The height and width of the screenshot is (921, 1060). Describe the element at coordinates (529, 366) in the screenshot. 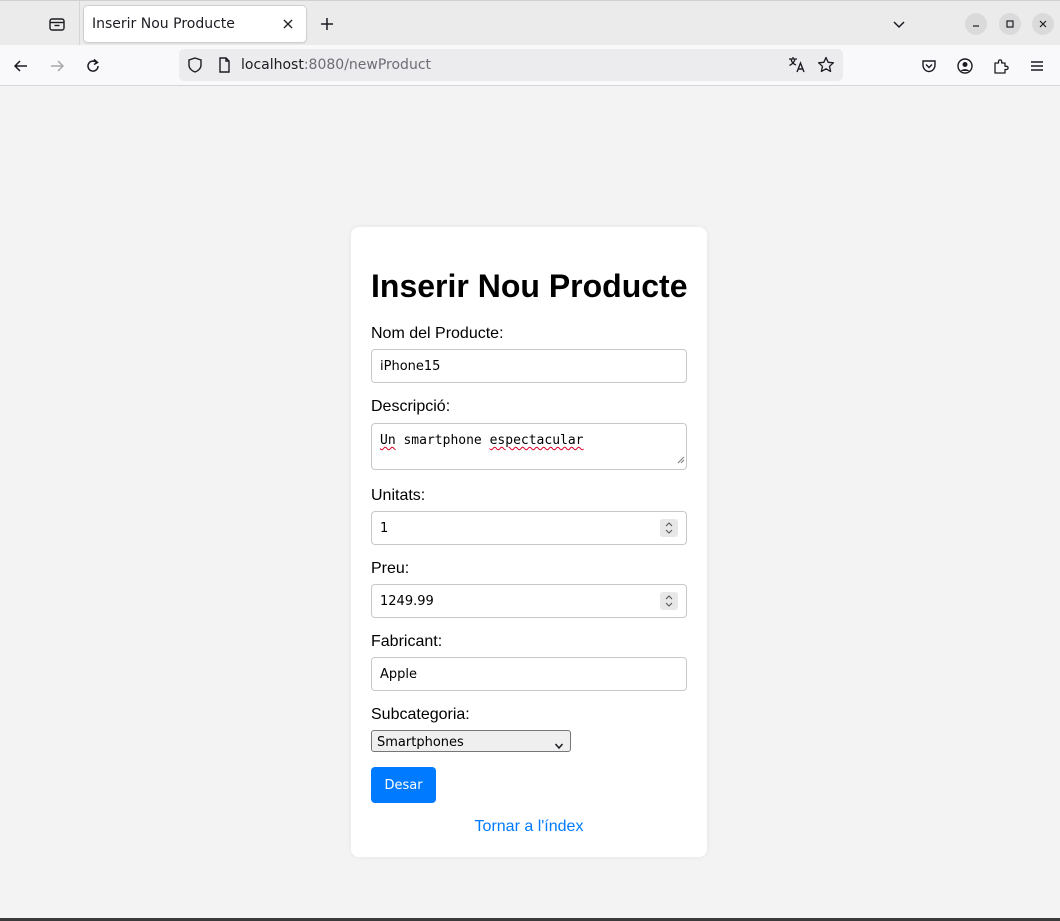

I see `name-input: iPhone15` at that location.